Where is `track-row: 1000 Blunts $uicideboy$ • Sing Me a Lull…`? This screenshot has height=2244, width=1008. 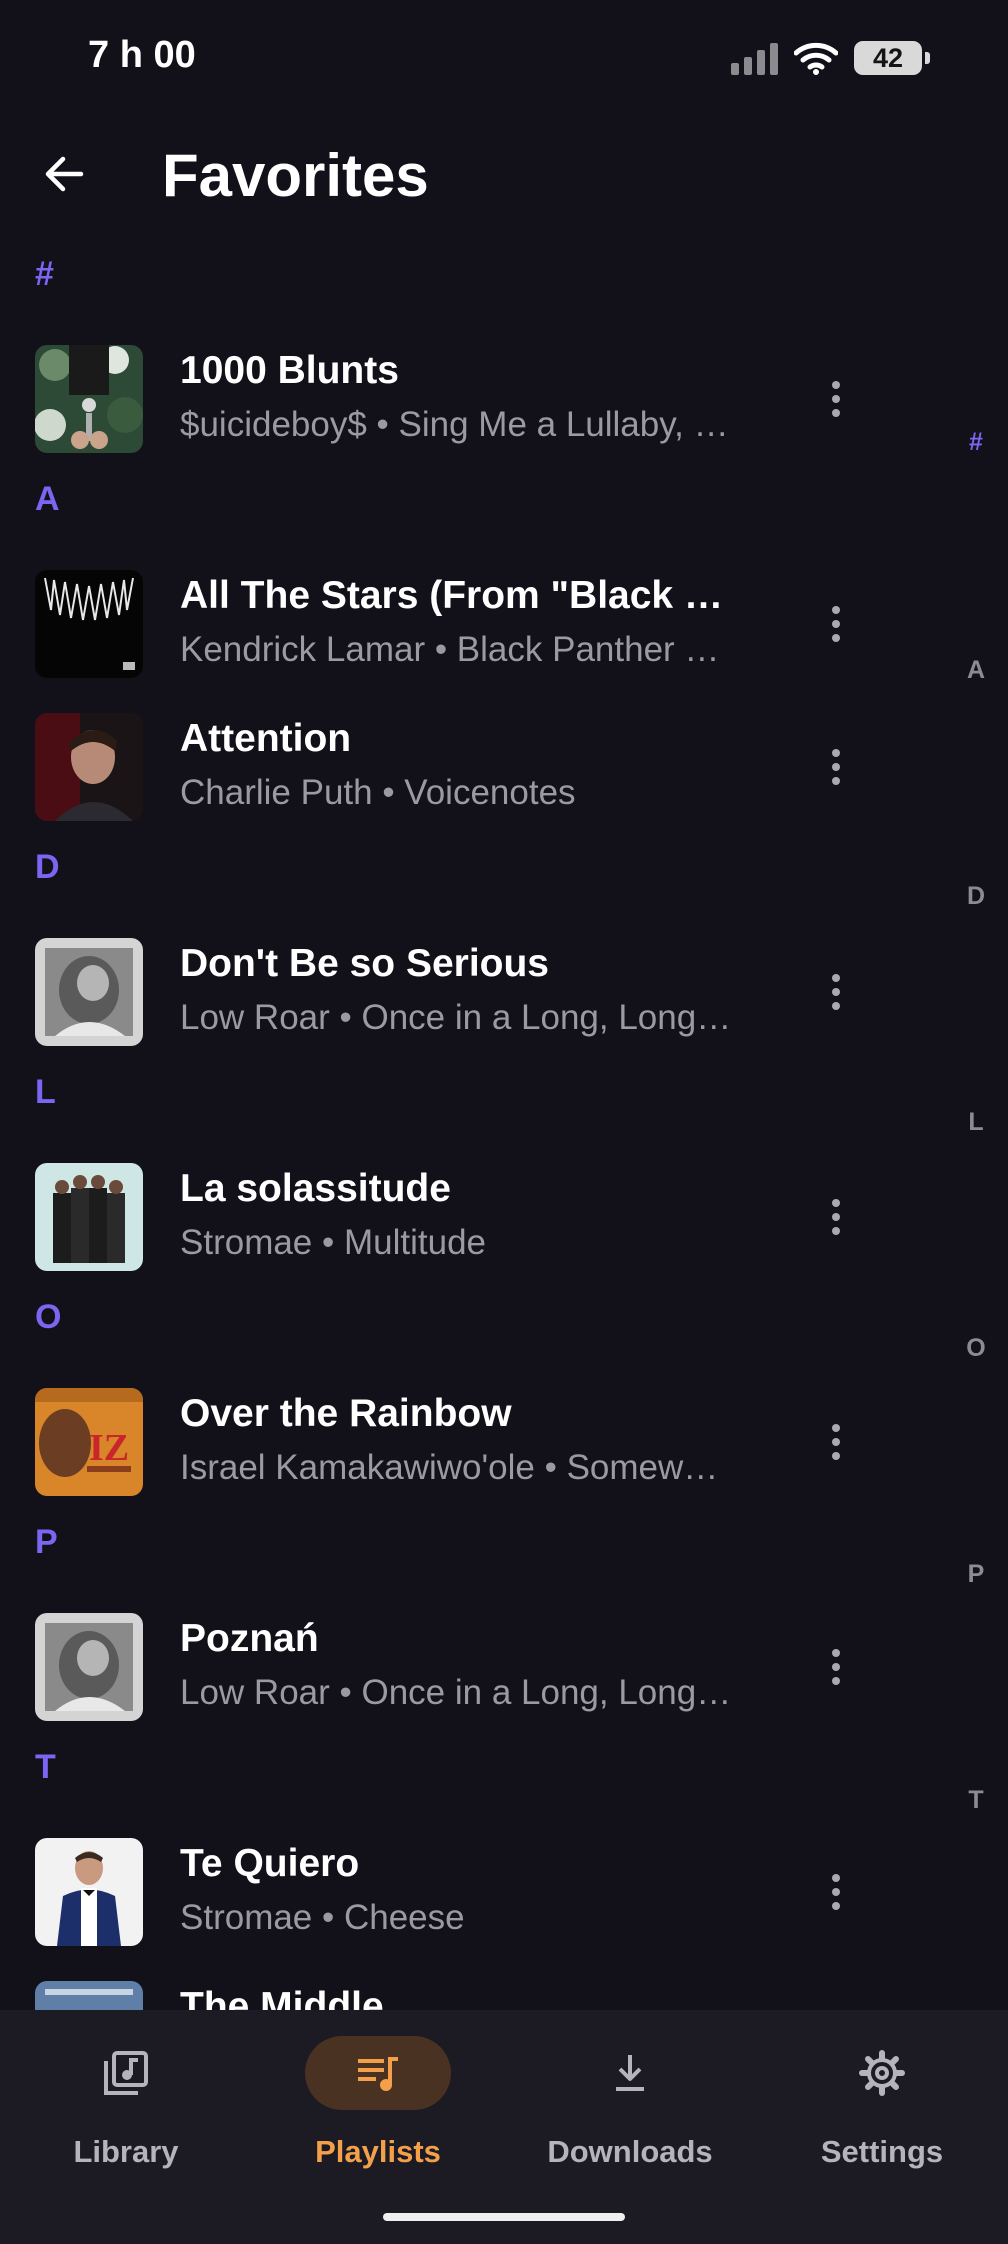
track-row: 1000 Blunts $uicideboy$ • Sing Me a Lull… is located at coordinates (465, 403).